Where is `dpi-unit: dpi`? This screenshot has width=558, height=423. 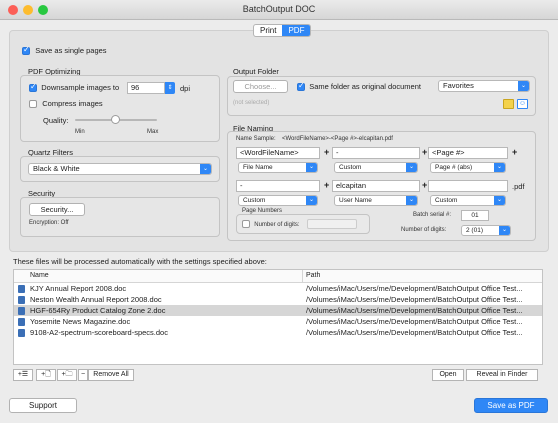
dpi-unit: dpi is located at coordinates (185, 88).